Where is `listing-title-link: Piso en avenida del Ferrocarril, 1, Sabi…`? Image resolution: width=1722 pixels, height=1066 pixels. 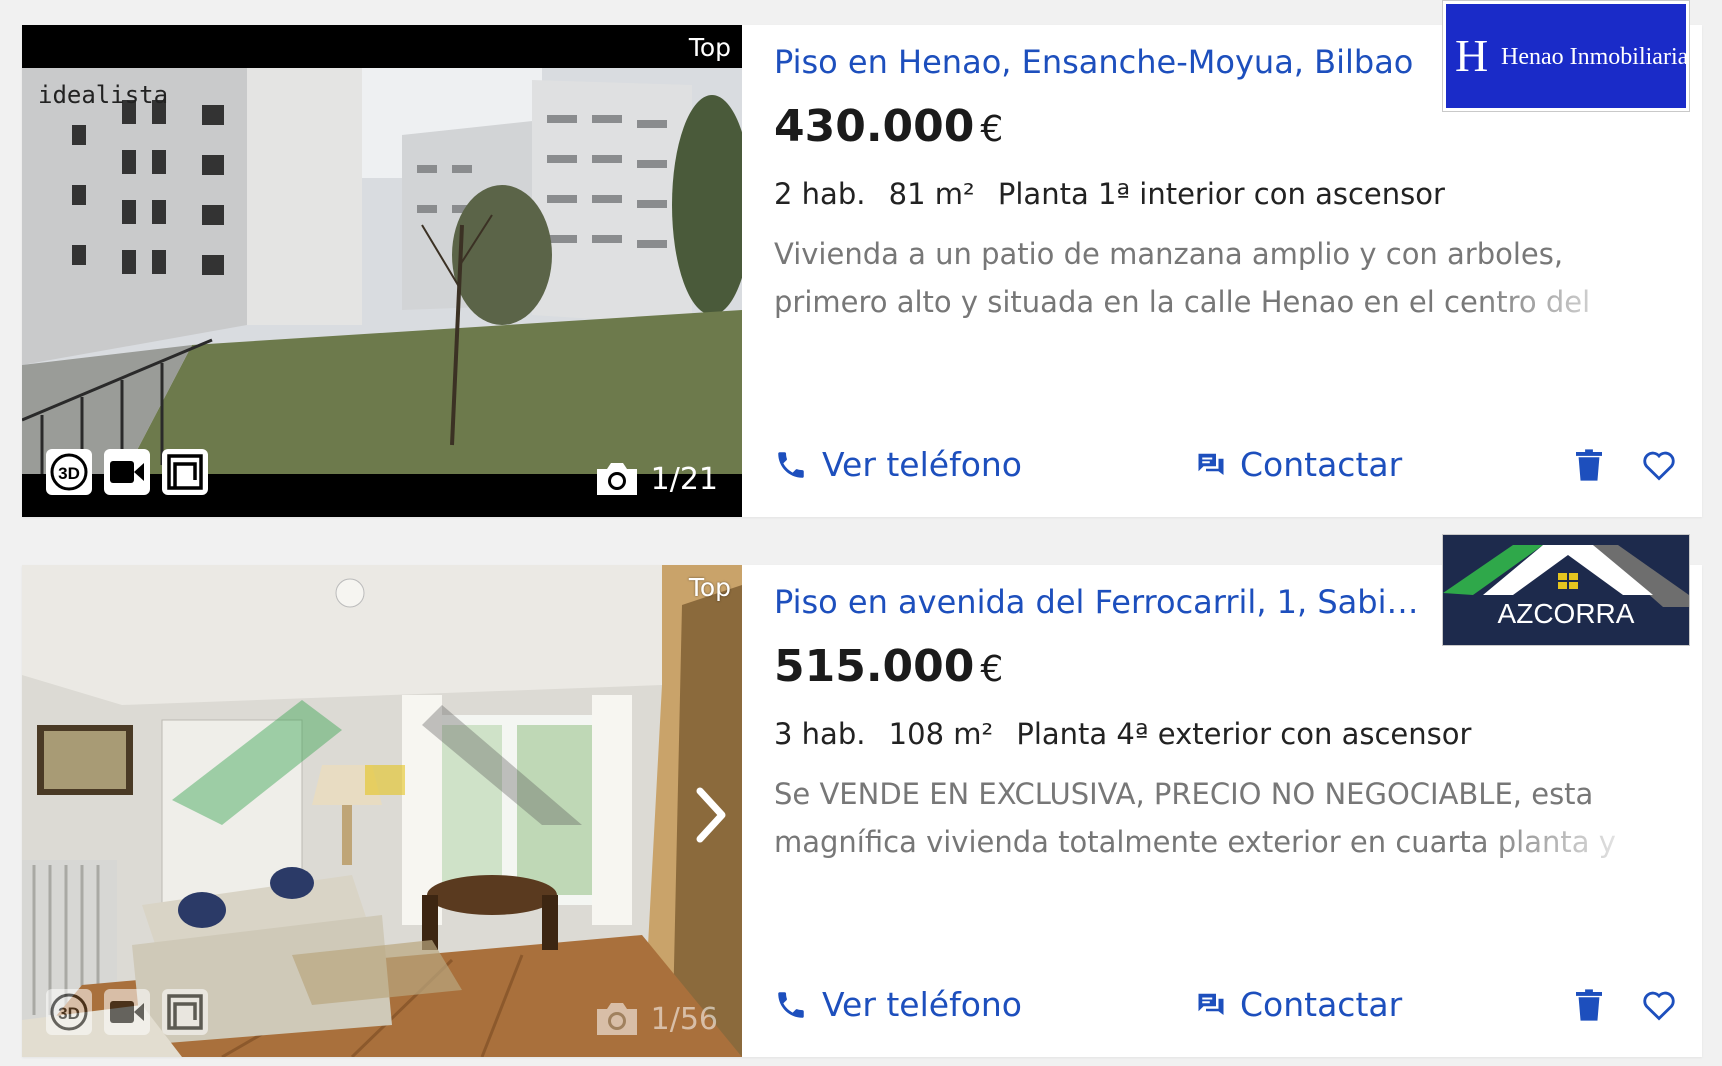
listing-title-link: Piso en avenida del Ferrocarril, 1, Sabi… is located at coordinates (1096, 602).